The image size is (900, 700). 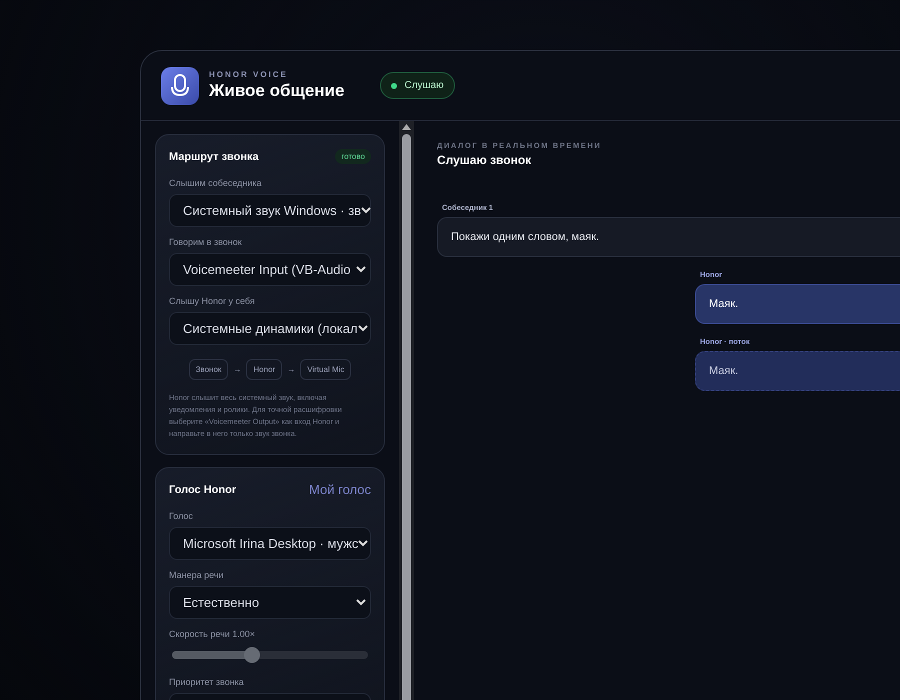 I want to click on section-title: Слушаю звонок, so click(x=484, y=160).